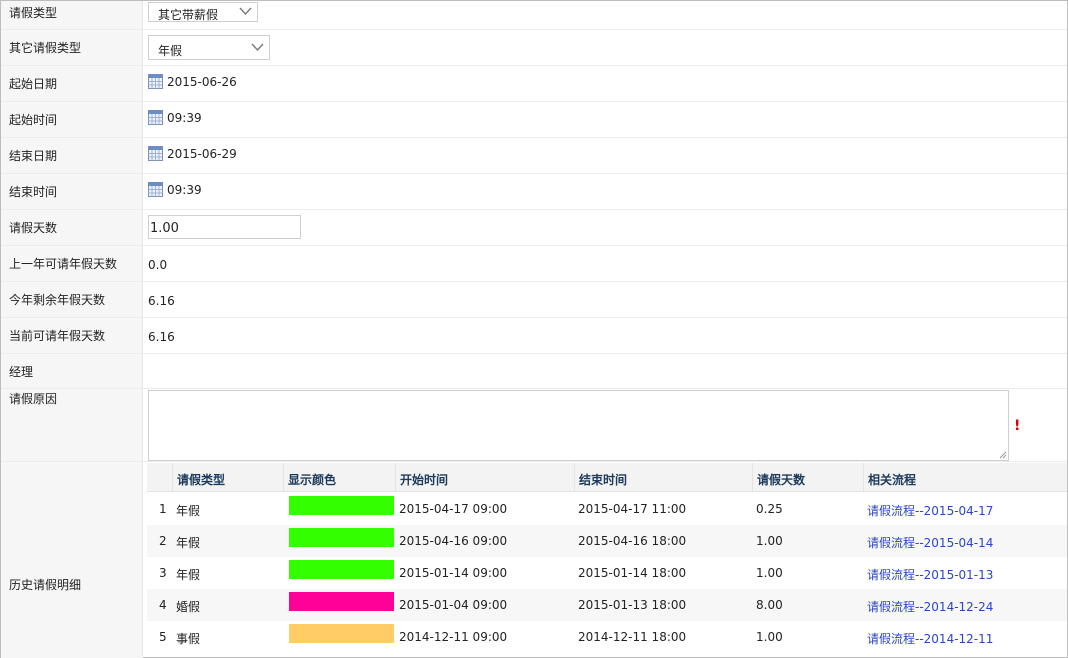 This screenshot has height=658, width=1068. Describe the element at coordinates (72, 227) in the screenshot. I see `leave-days-label: 请假天数` at that location.